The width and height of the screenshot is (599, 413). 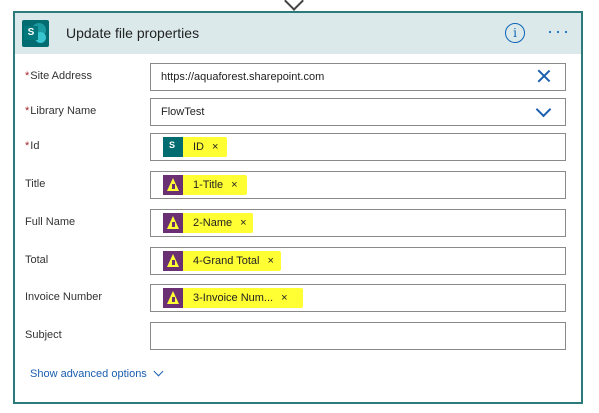 What do you see at coordinates (205, 185) in the screenshot?
I see `dynamic-token: 1-Title ×` at bounding box center [205, 185].